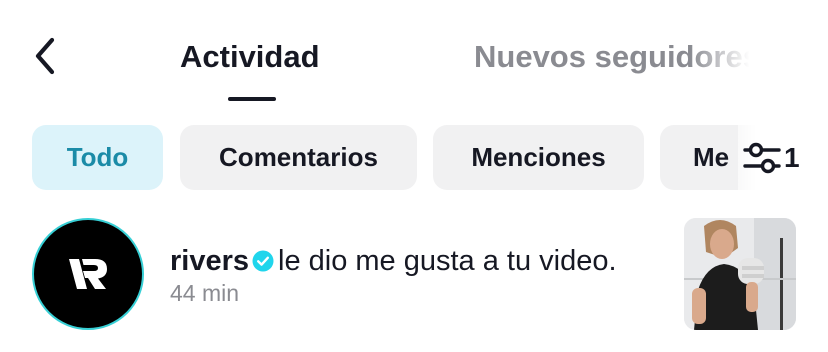 This screenshot has width=828, height=352. I want to click on sliders-icon, so click(762, 157).